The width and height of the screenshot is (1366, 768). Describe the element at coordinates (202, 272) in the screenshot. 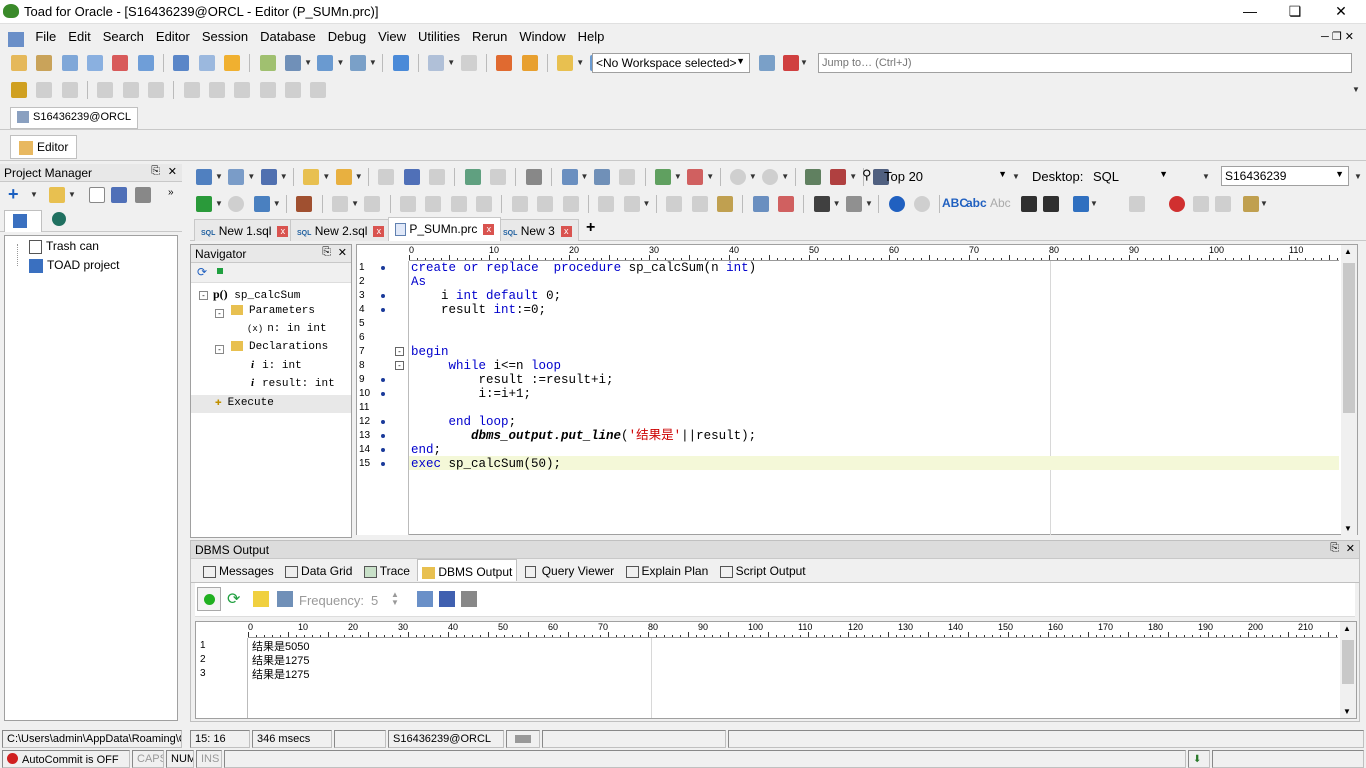

I see `refresh-icon: ⟳` at that location.